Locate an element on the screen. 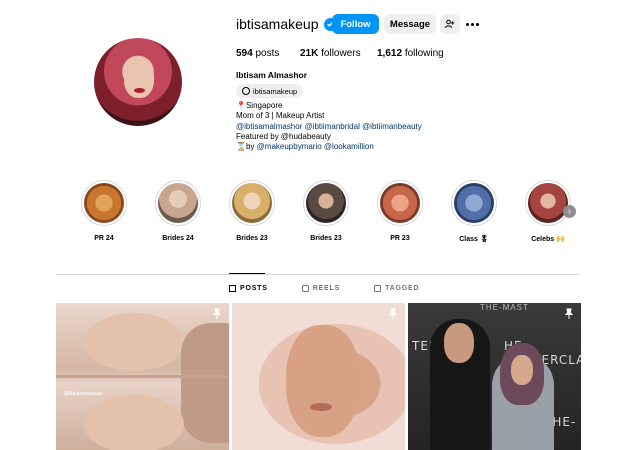 The image size is (640, 450). post-photo-seam is located at coordinates (142, 376).